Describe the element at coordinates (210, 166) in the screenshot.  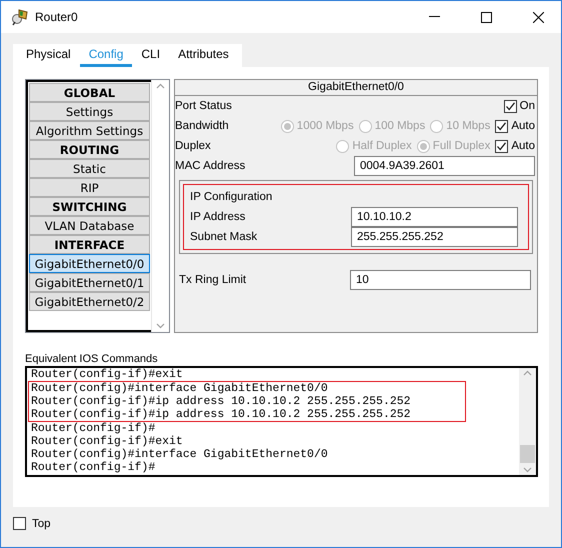
I see `field-label: MAC Address` at that location.